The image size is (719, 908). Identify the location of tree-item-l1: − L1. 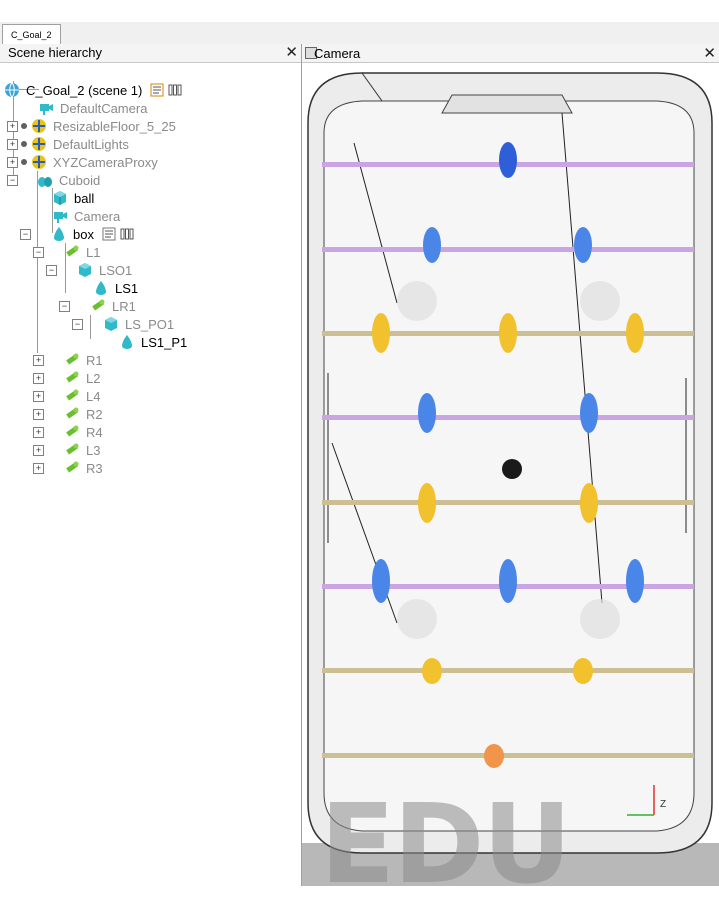
(66, 252).